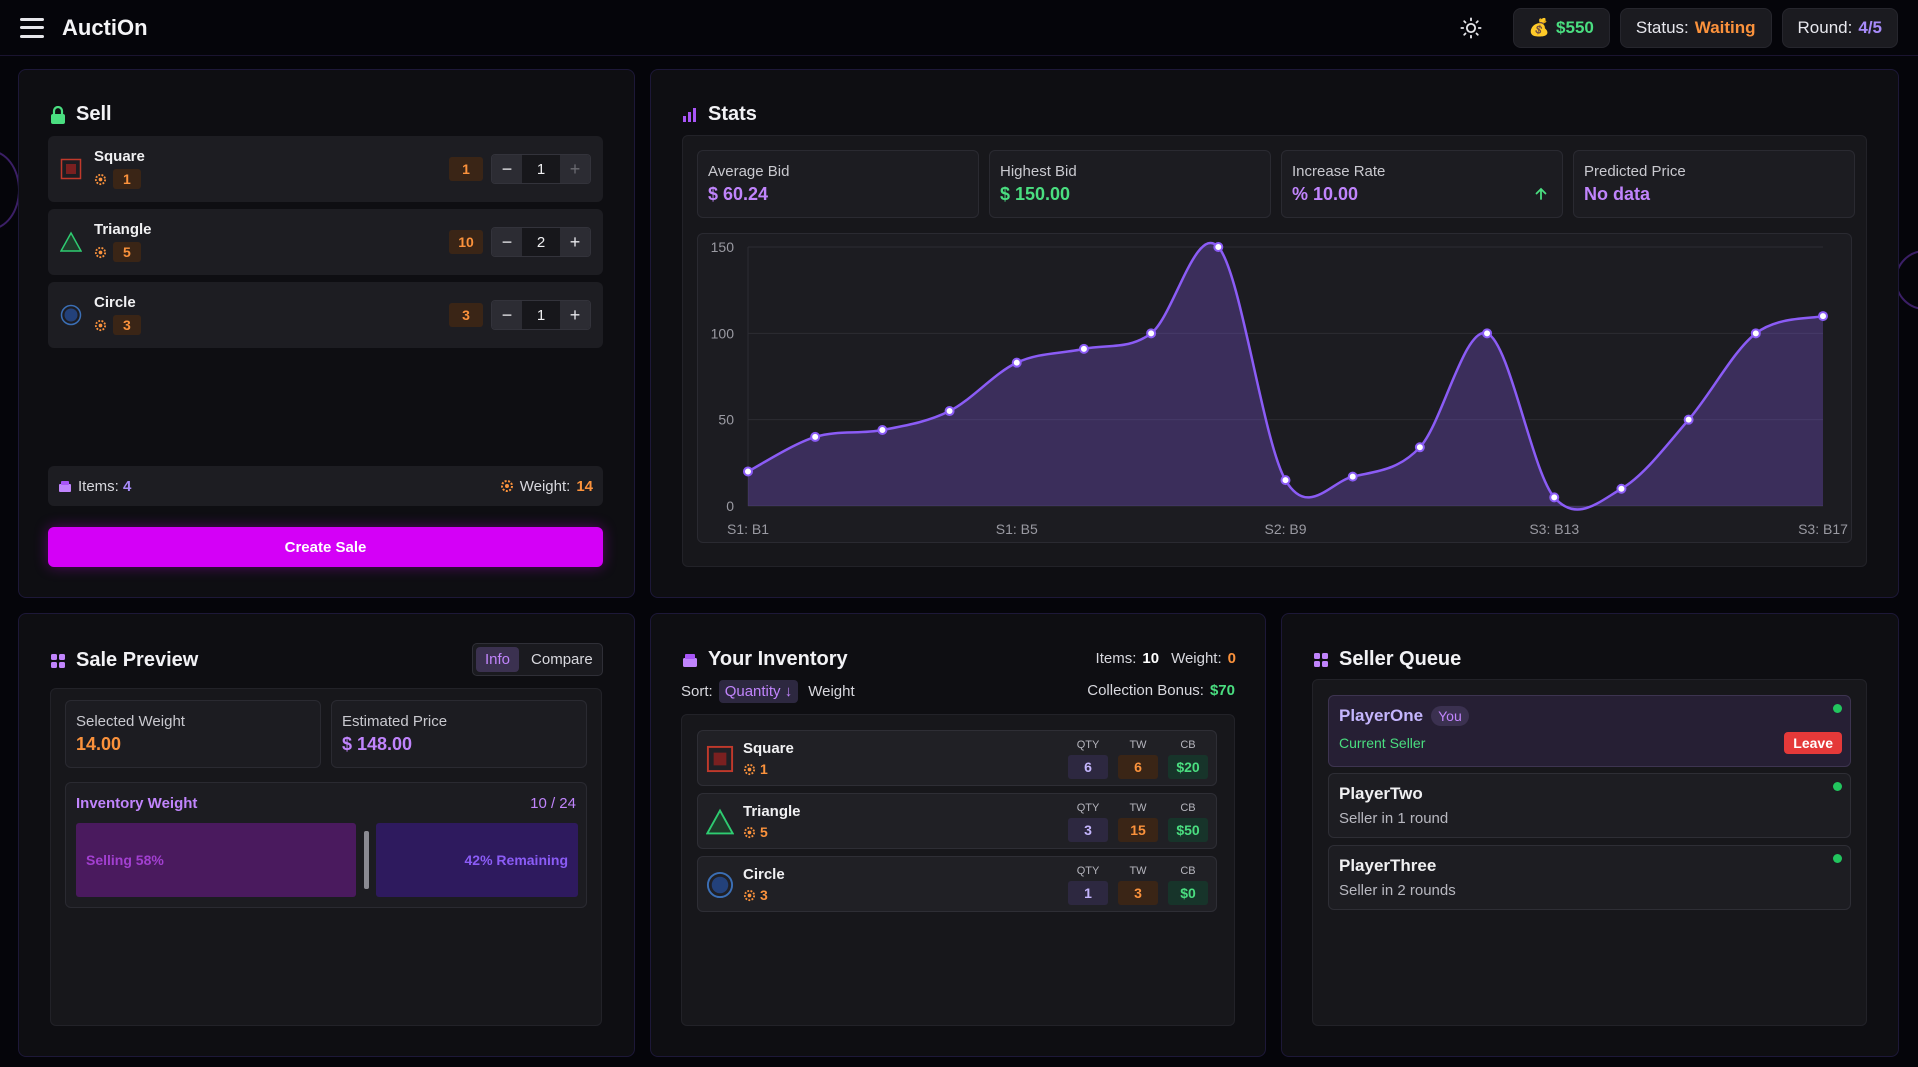 Image resolution: width=1918 pixels, height=1067 pixels. Describe the element at coordinates (732, 114) in the screenshot. I see `stats-title-text: Stats` at that location.